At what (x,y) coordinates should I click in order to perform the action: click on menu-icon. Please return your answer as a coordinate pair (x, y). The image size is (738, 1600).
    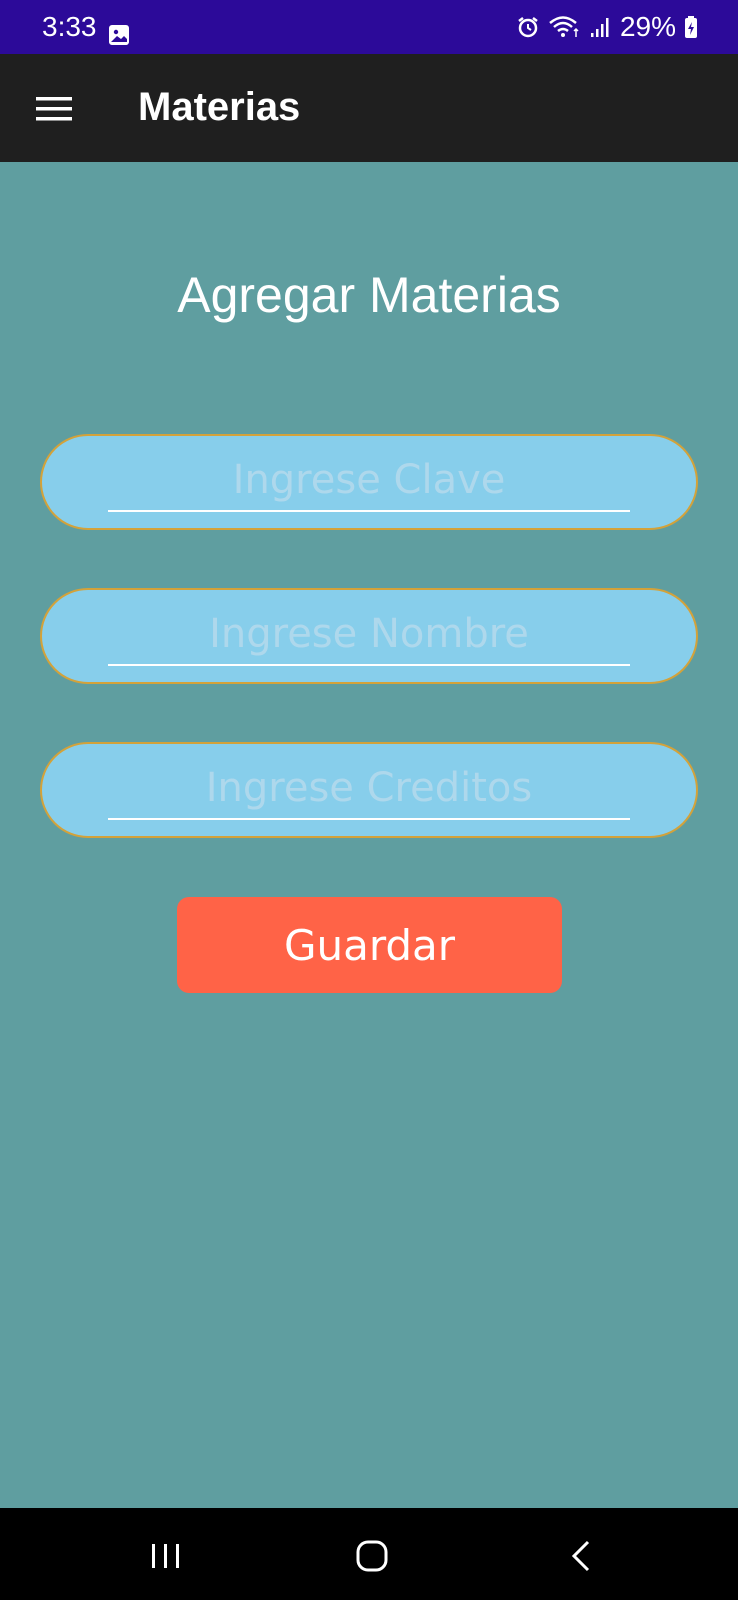
    Looking at the image, I should click on (54, 109).